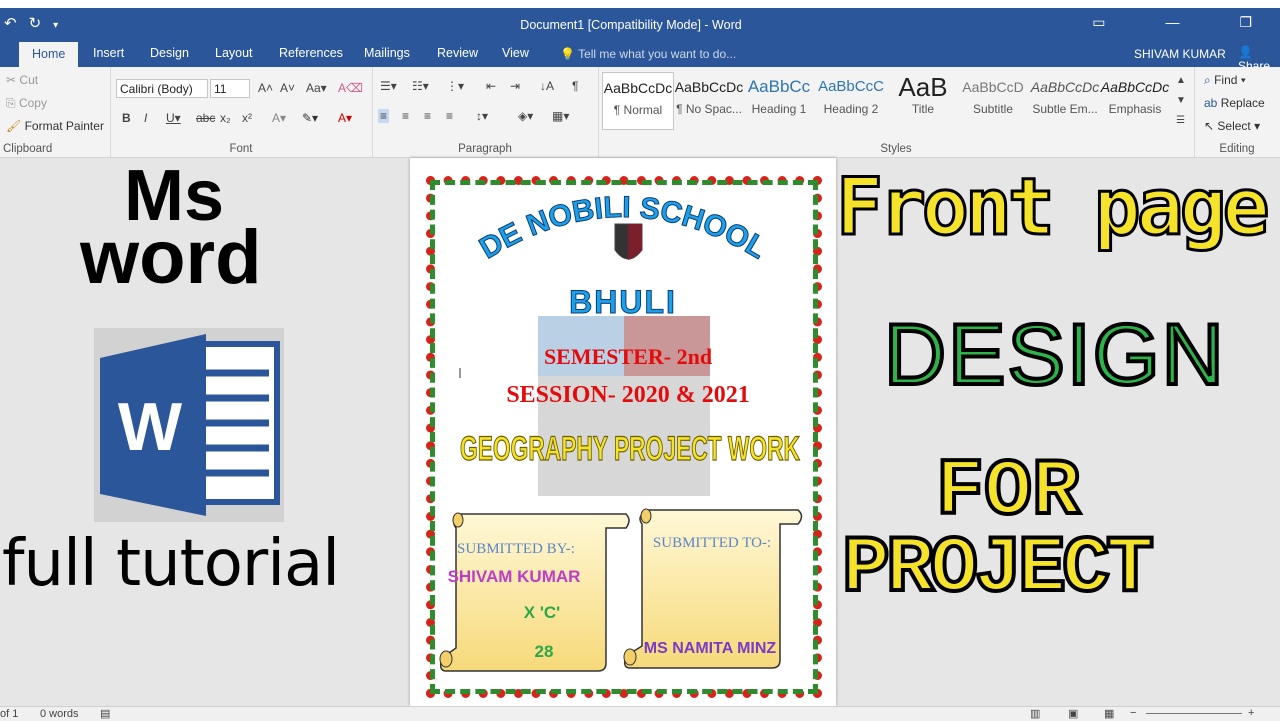 This screenshot has width=1280, height=721. Describe the element at coordinates (560, 116) in the screenshot. I see `borders-icon: ▦▾` at that location.